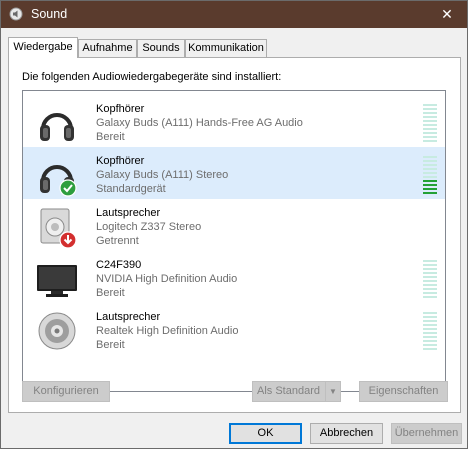 This screenshot has height=449, width=468. I want to click on close-button: ✕, so click(447, 14).